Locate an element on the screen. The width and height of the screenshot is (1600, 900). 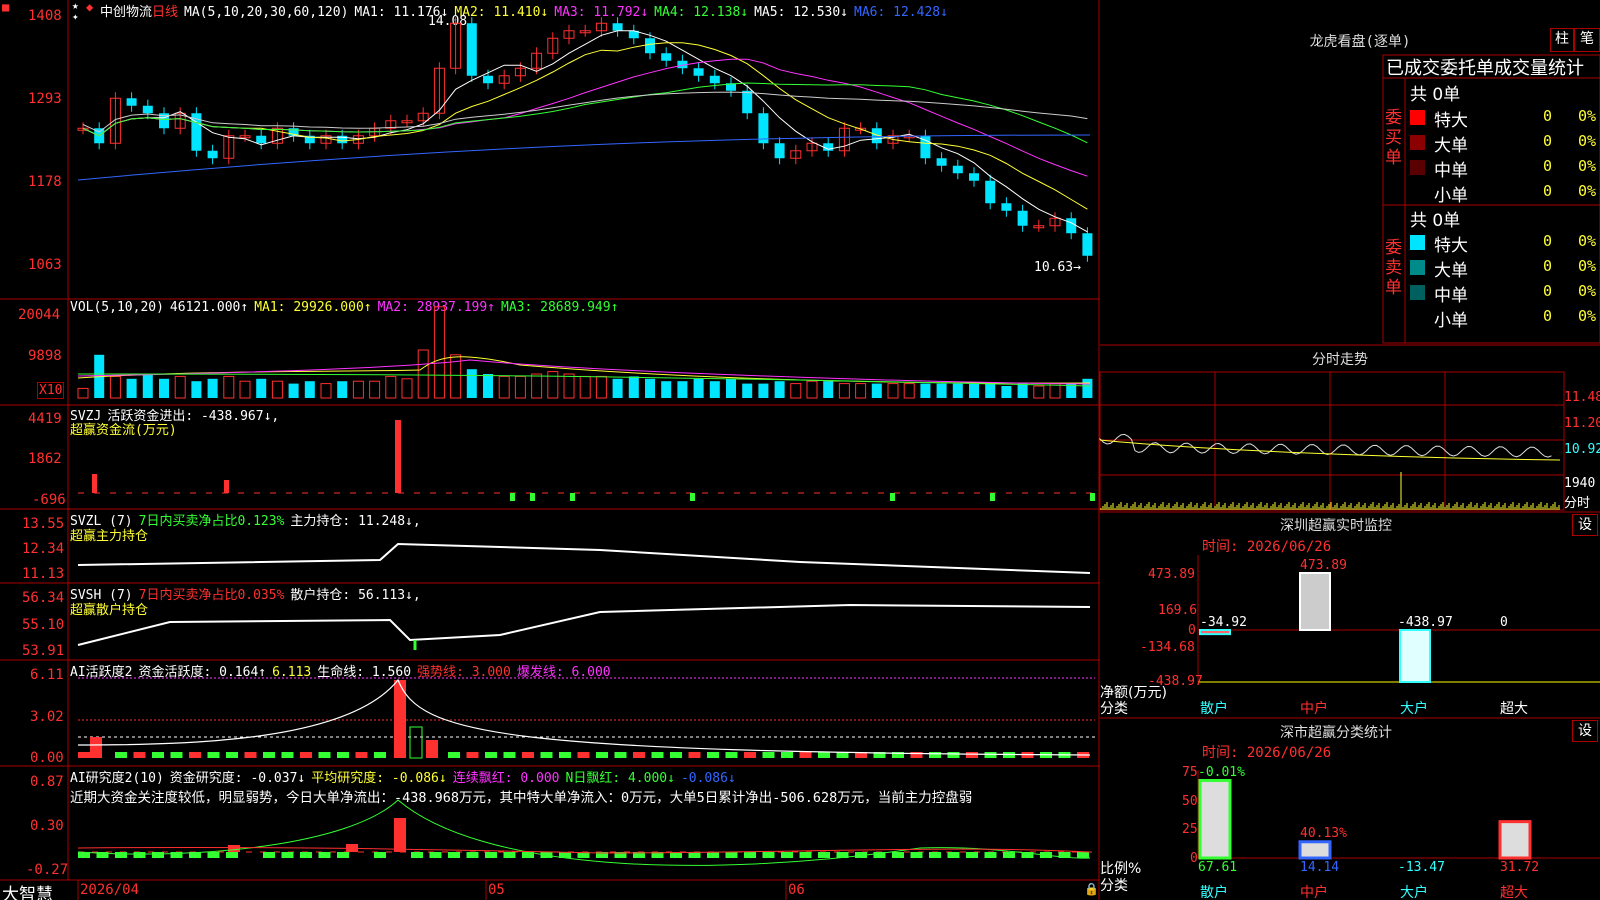
sz-class-title: 深市超赢分类统计 is located at coordinates (1336, 733).